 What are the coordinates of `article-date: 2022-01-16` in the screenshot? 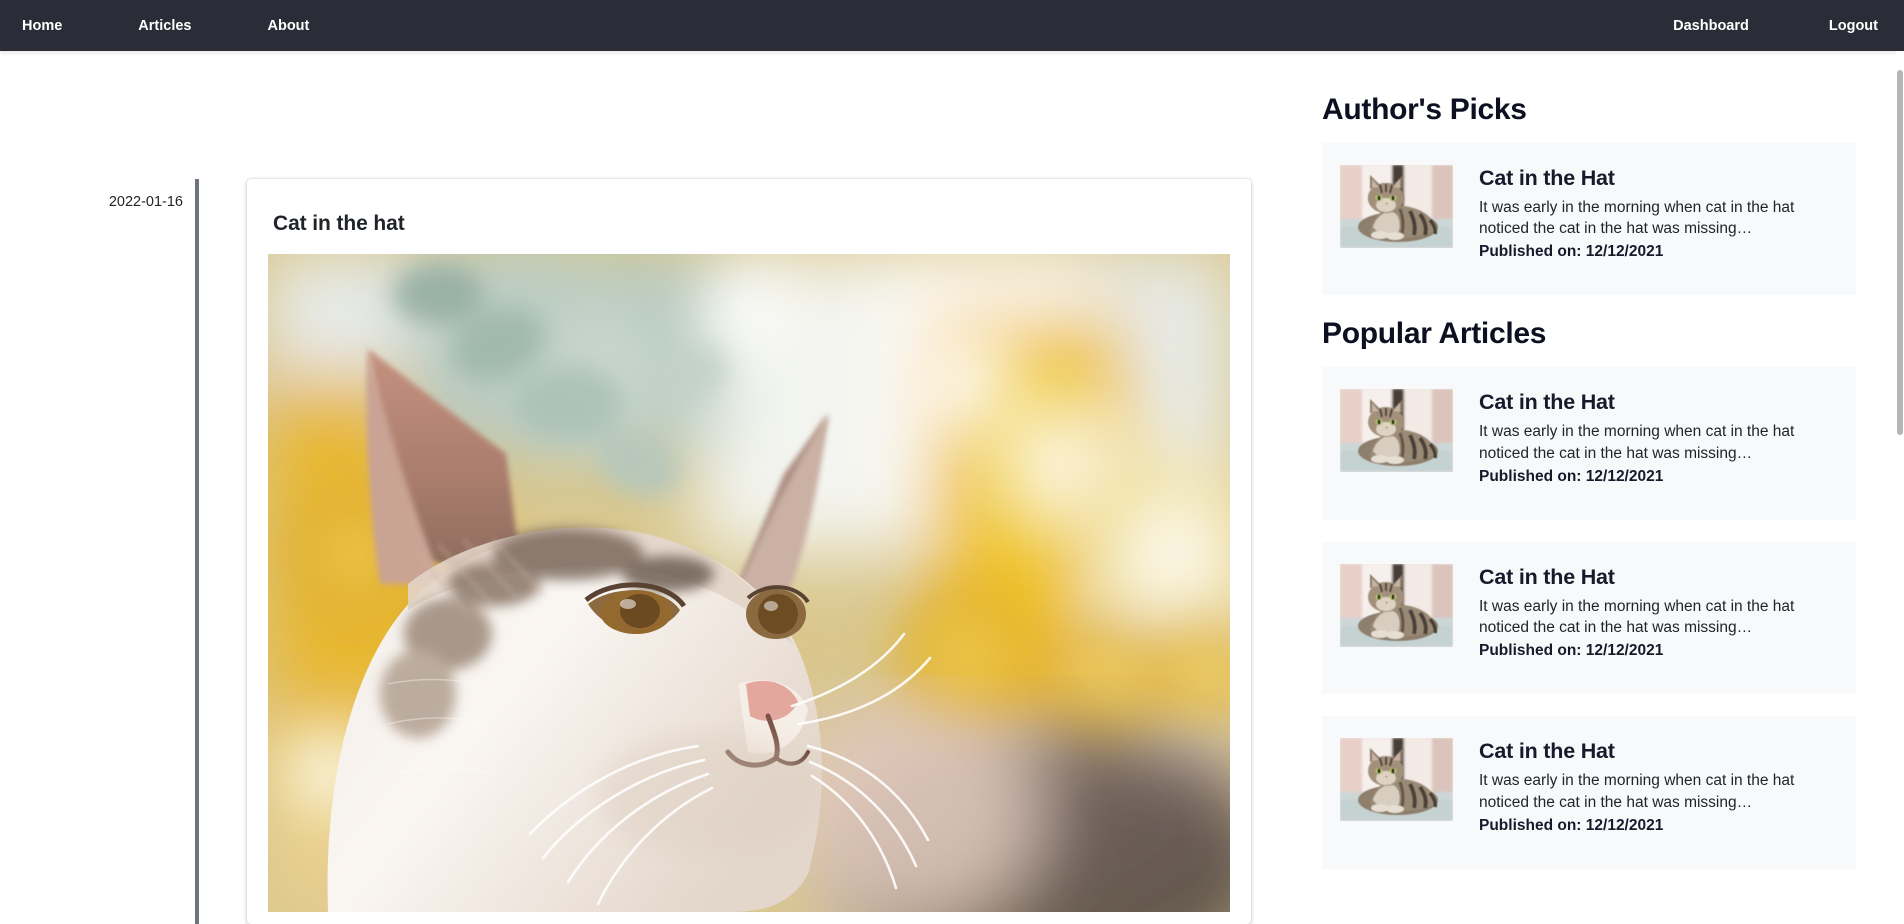 It's located at (145, 202).